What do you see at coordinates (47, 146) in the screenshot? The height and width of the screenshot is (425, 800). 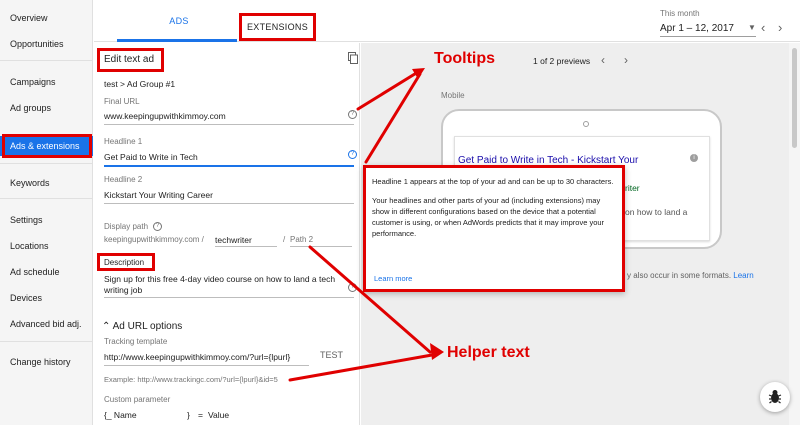 I see `highlight-box-ads-extensions` at bounding box center [47, 146].